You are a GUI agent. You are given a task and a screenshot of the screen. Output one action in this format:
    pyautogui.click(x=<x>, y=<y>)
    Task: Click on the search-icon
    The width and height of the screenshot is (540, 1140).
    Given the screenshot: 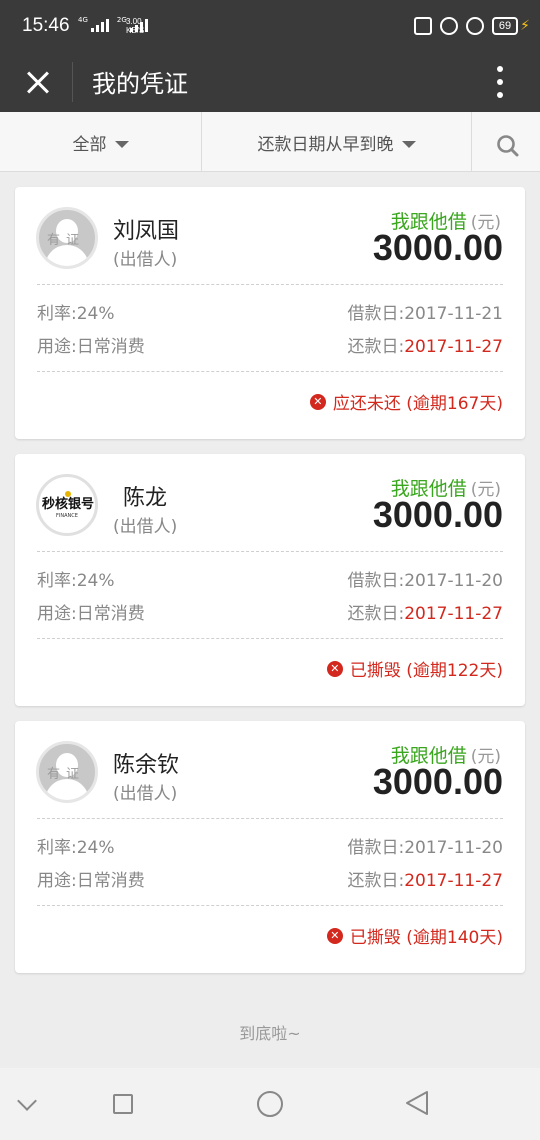 What is the action you would take?
    pyautogui.click(x=508, y=146)
    